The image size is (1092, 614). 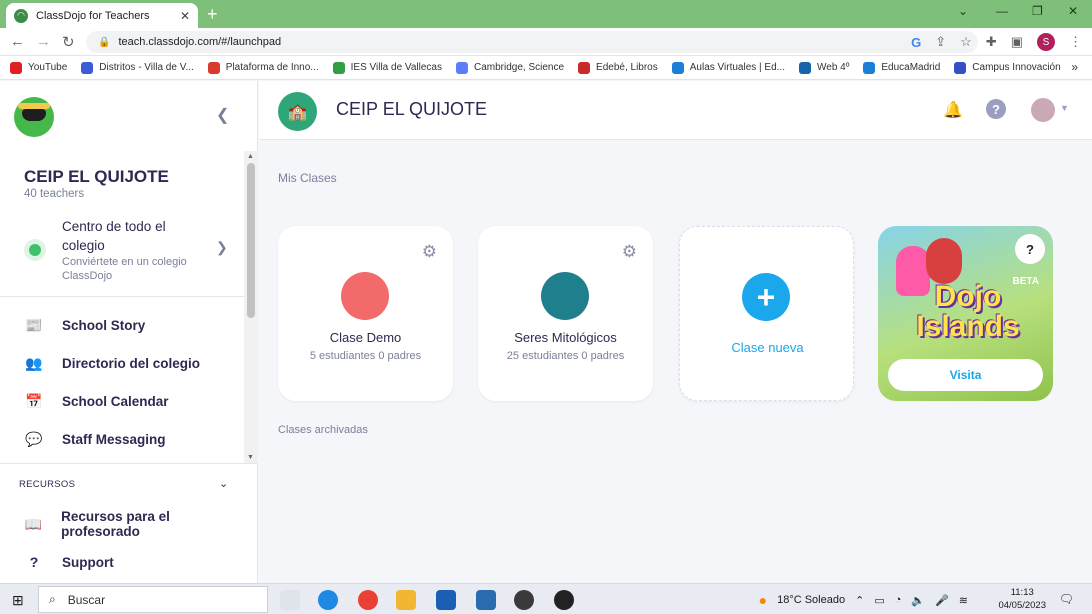 I want to click on recursos-label: RECURSOS, so click(x=47, y=484).